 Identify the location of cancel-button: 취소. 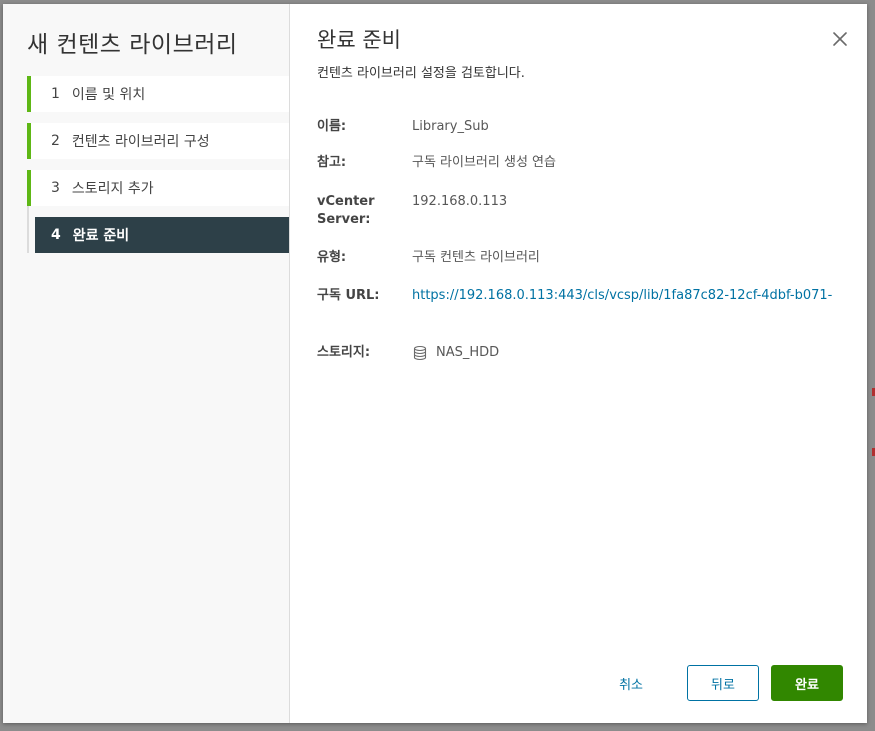
(631, 683).